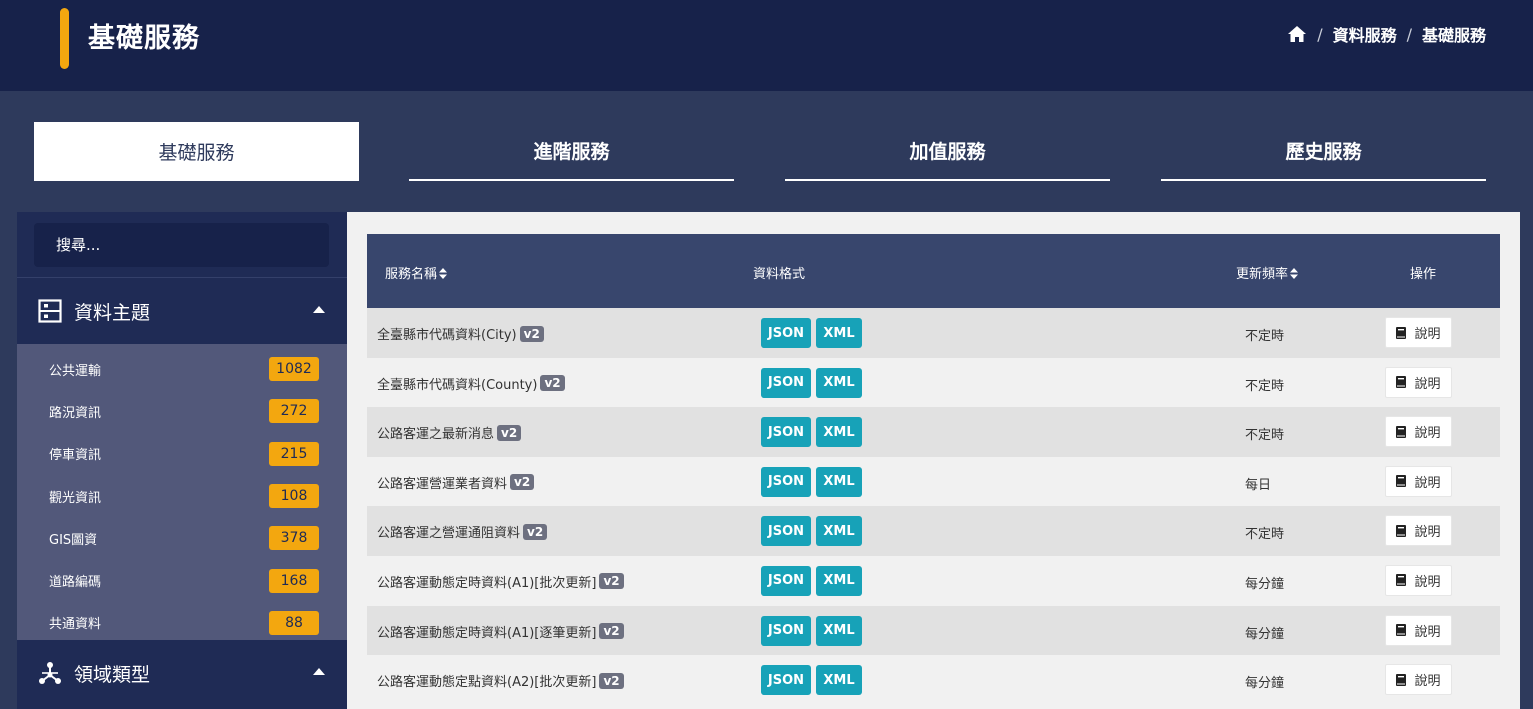  Describe the element at coordinates (1297, 34) in the screenshot. I see `home-icon` at that location.